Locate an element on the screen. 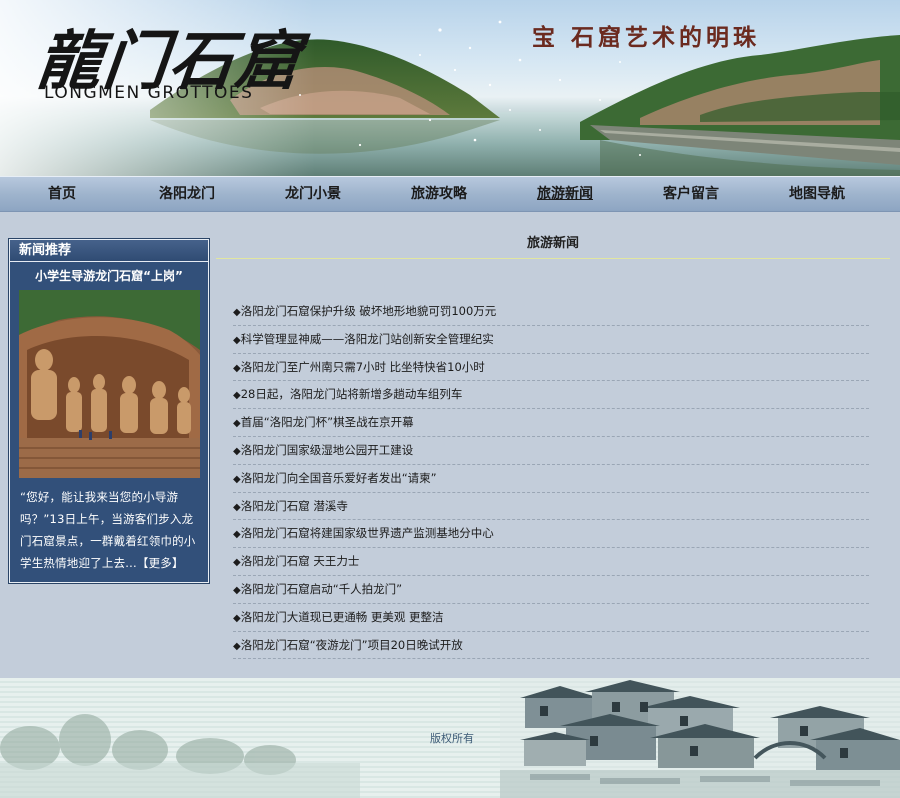 This screenshot has width=900, height=798. news-item: ◆28日起，洛阳龙门站将新增多趟动车组列车 is located at coordinates (551, 395).